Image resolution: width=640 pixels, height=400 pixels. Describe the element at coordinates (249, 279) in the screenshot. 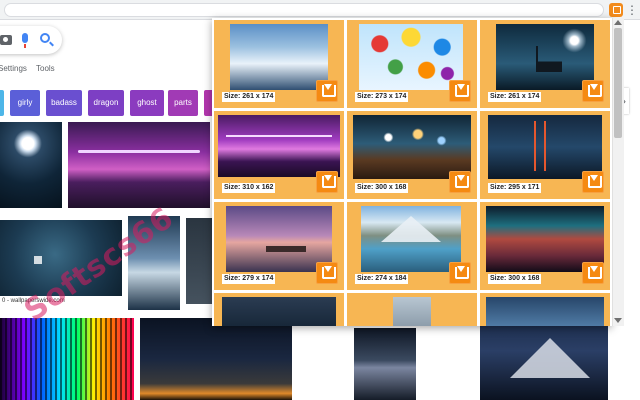

I see `image-size-label: Size: 279 x 174` at that location.